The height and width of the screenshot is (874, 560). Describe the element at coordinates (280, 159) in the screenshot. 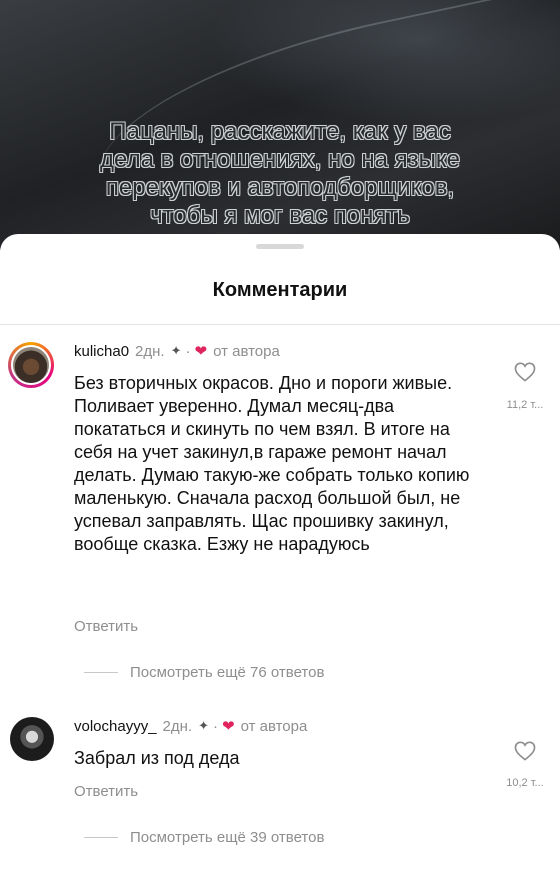

I see `overlay-line: дела в отношениях, но на языке` at that location.